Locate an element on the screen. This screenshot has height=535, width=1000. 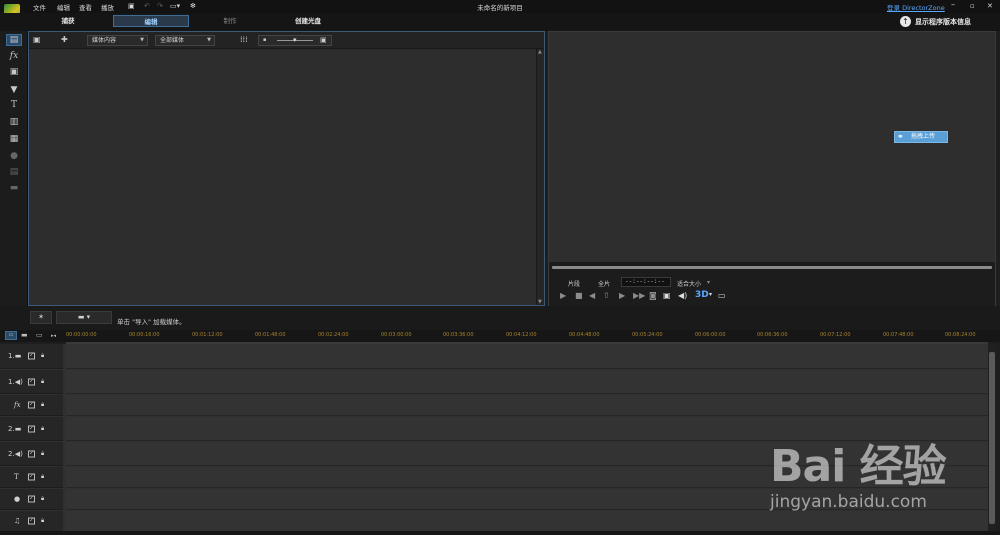
display-mode-icon: ▣ is located at coordinates (667, 295).